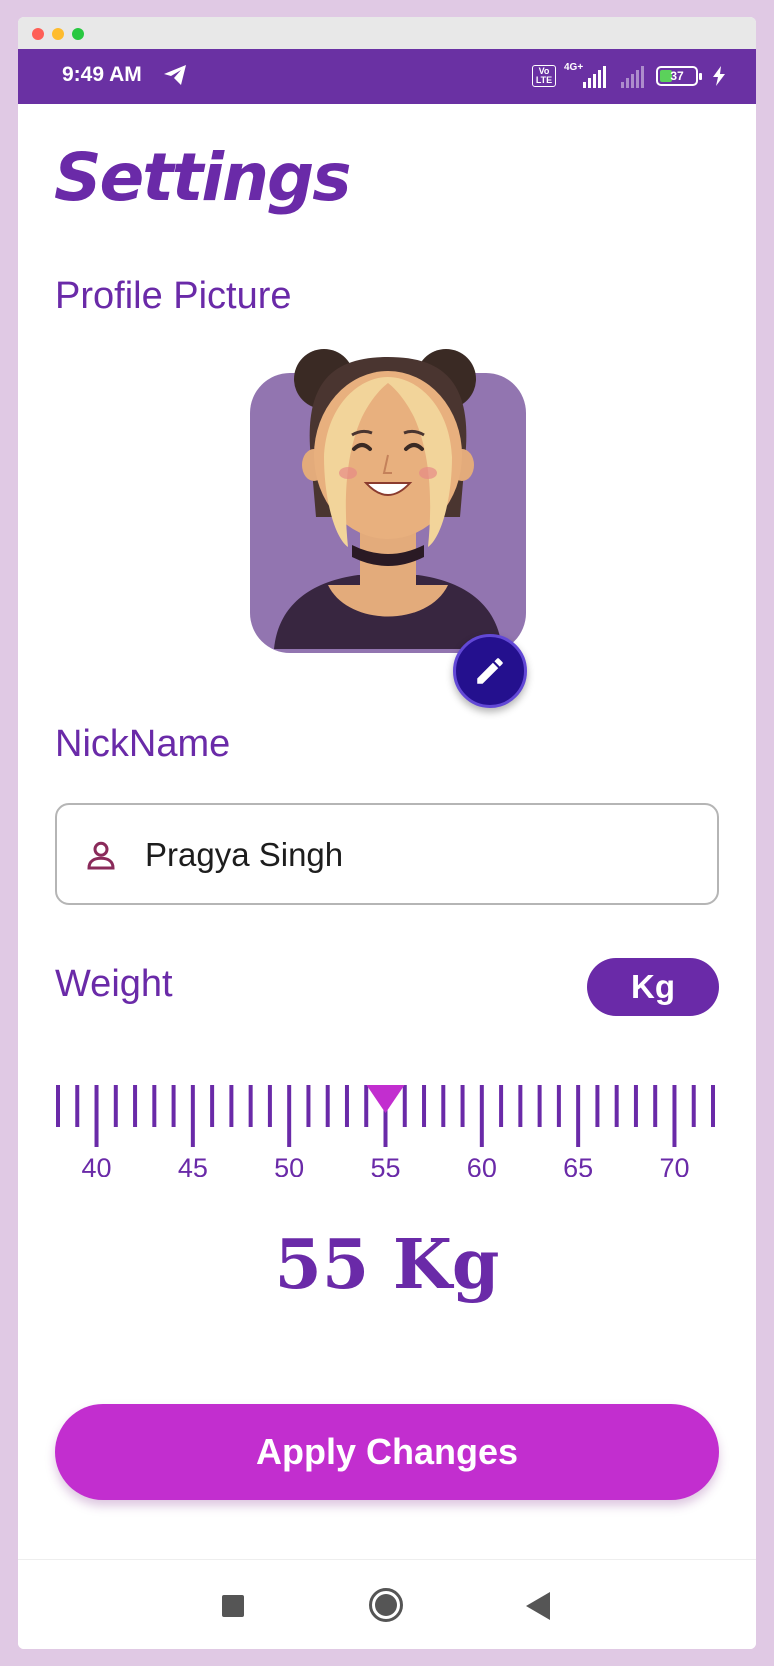 The height and width of the screenshot is (1666, 774). What do you see at coordinates (175, 75) in the screenshot?
I see `telegram-icon` at bounding box center [175, 75].